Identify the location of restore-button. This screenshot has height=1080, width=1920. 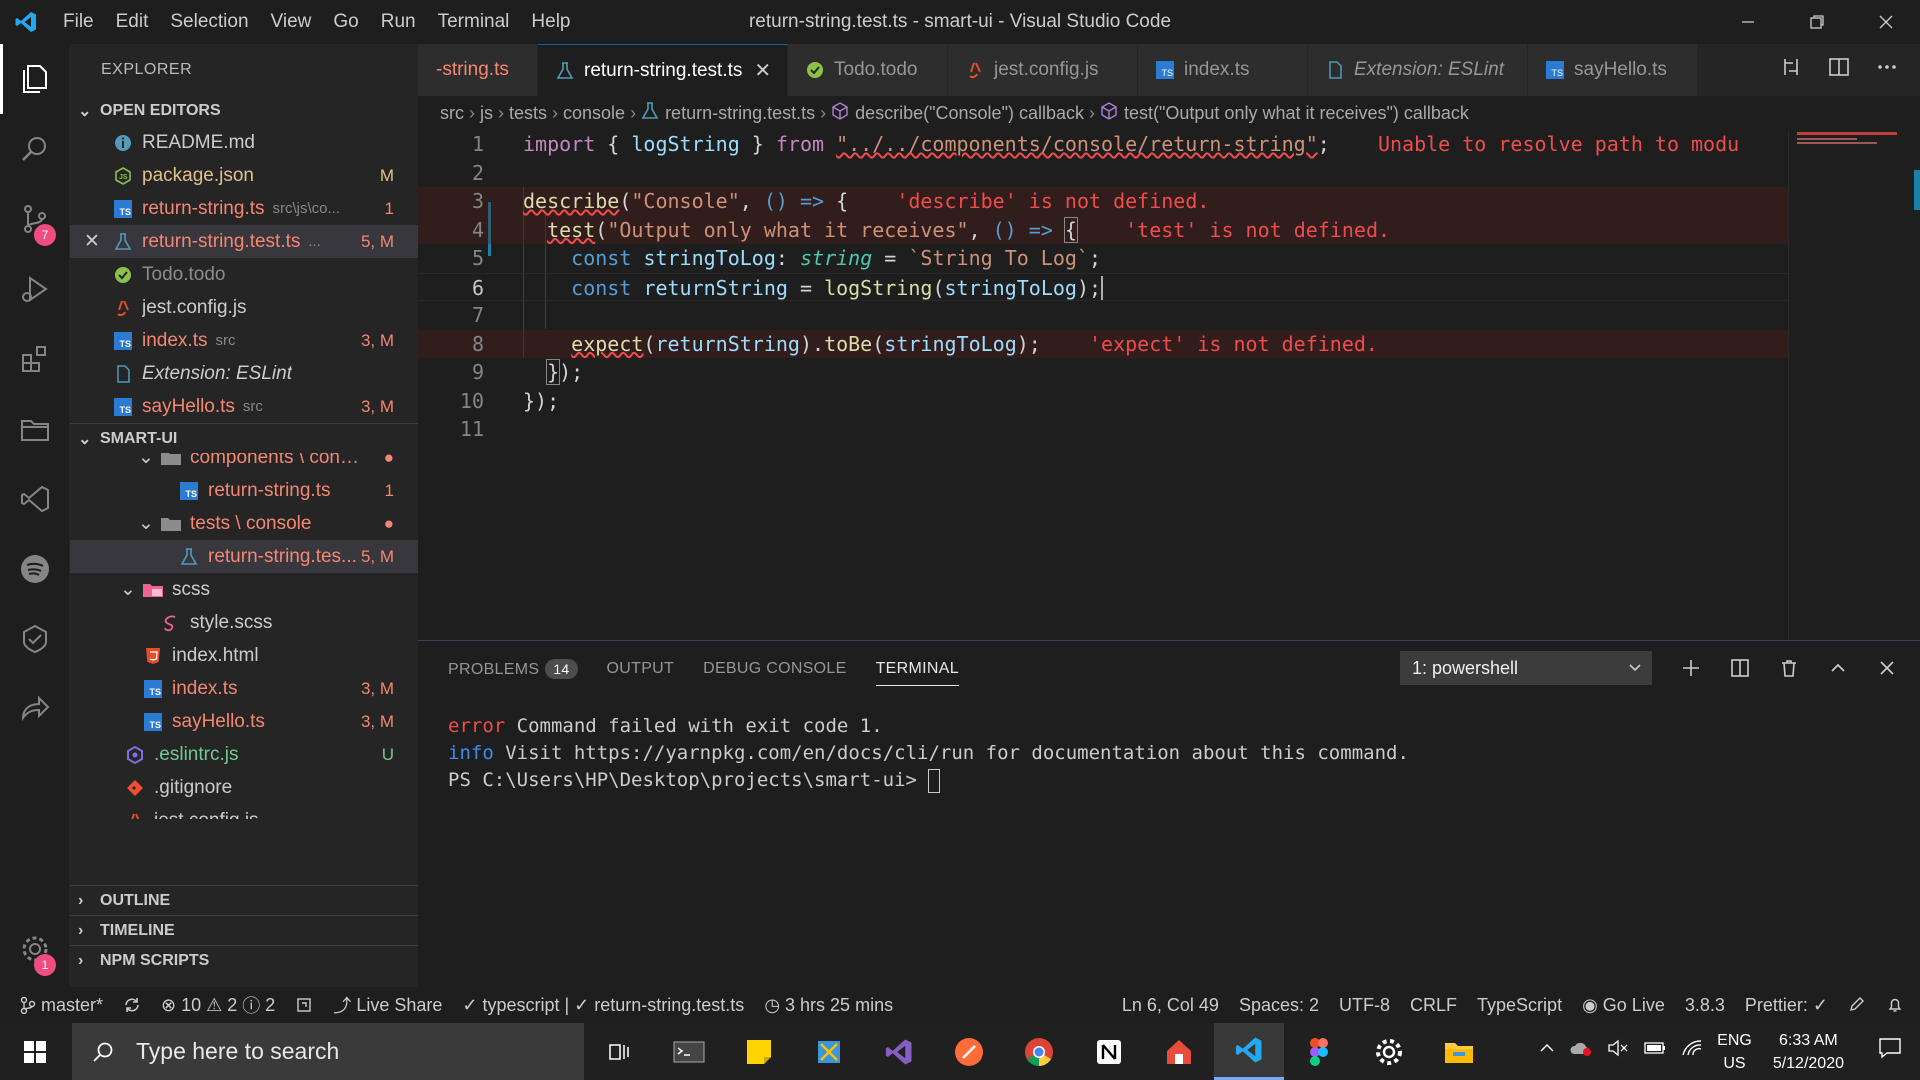
(1816, 22).